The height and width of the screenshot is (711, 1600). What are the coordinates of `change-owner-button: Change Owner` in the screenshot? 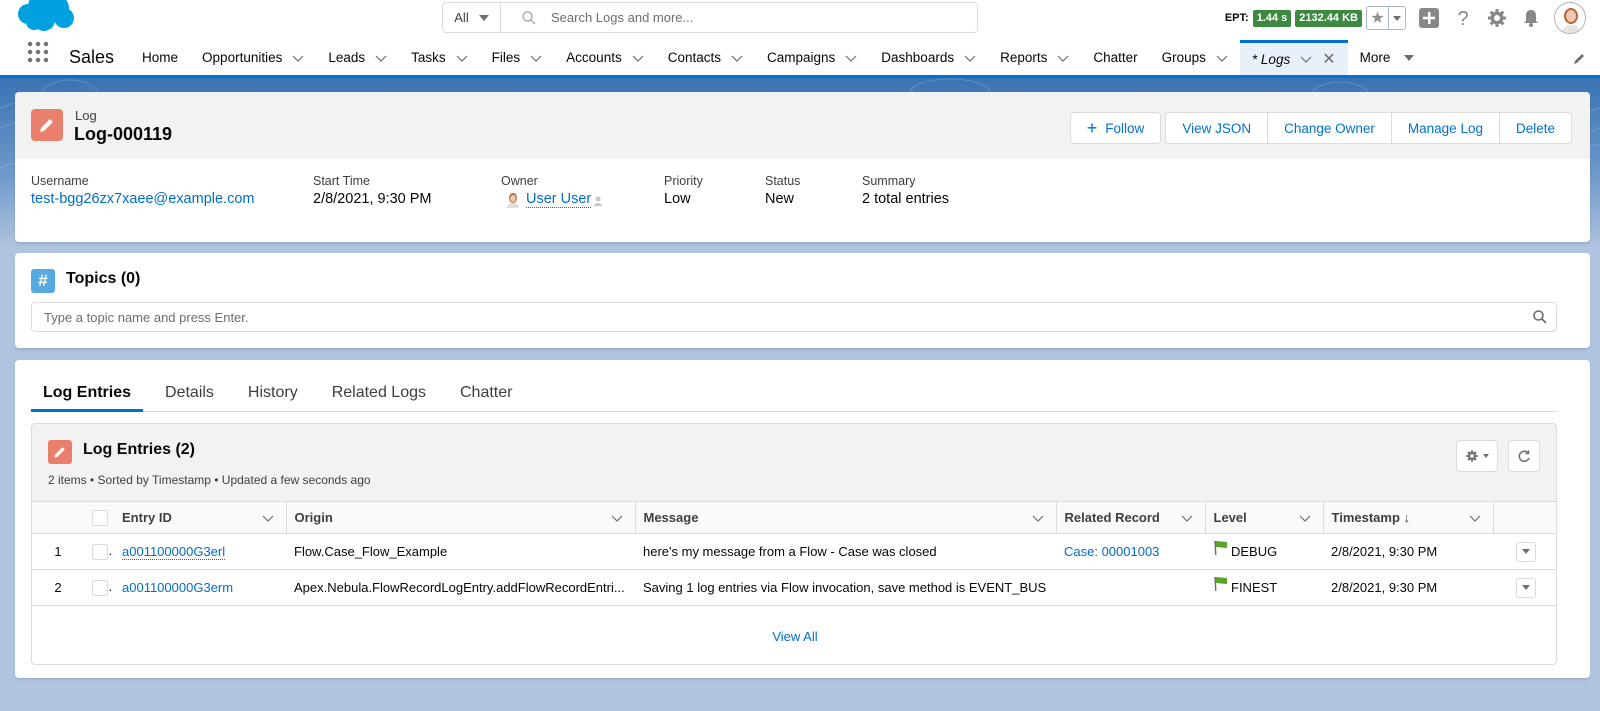 It's located at (1329, 128).